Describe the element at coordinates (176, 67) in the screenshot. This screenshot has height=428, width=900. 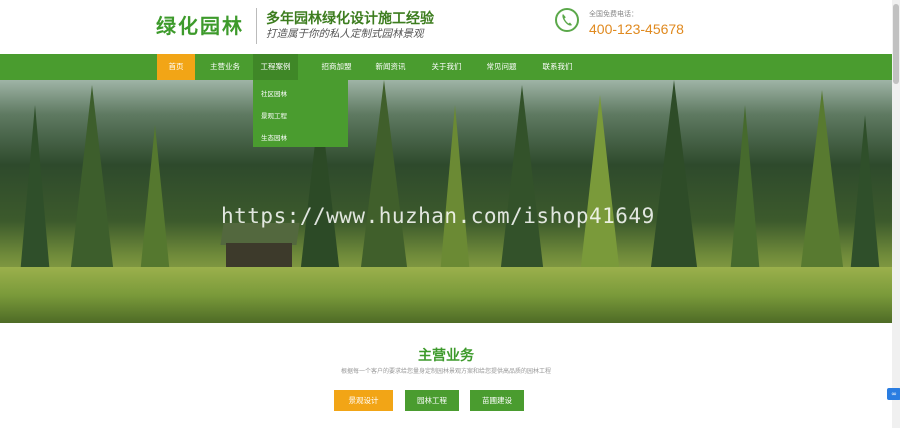
I see `nav-item-home: 首页` at that location.